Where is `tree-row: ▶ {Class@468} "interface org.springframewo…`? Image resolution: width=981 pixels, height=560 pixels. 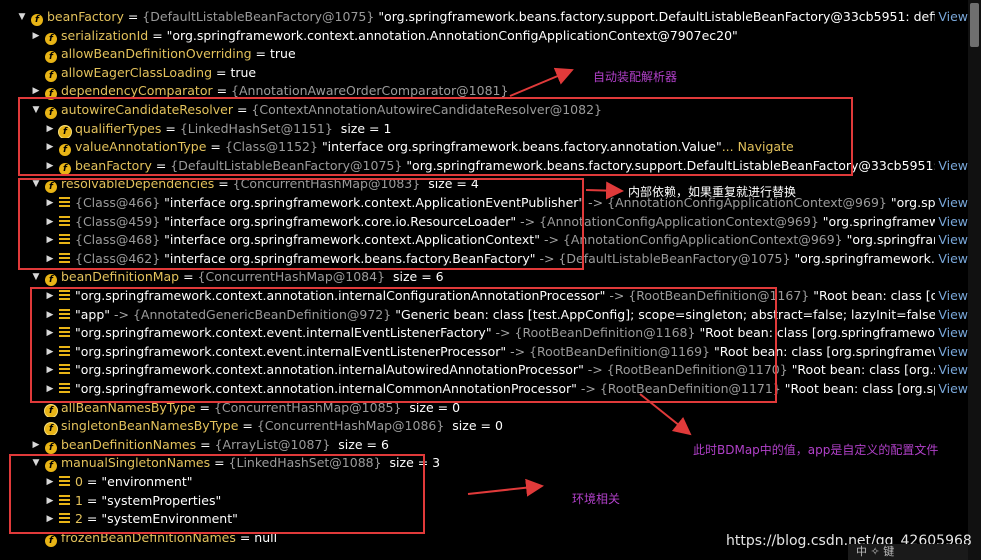
tree-row: ▶ {Class@468} "interface org.springframewo… is located at coordinates (506, 240).